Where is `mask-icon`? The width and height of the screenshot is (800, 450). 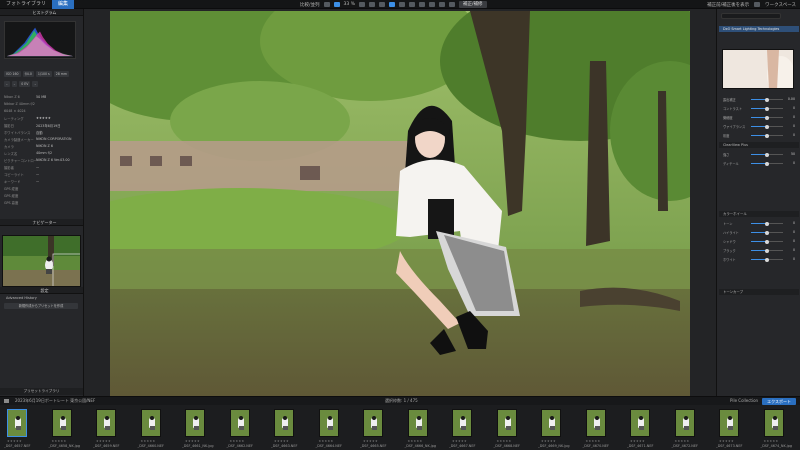
mask-icon is located at coordinates (401, 4).